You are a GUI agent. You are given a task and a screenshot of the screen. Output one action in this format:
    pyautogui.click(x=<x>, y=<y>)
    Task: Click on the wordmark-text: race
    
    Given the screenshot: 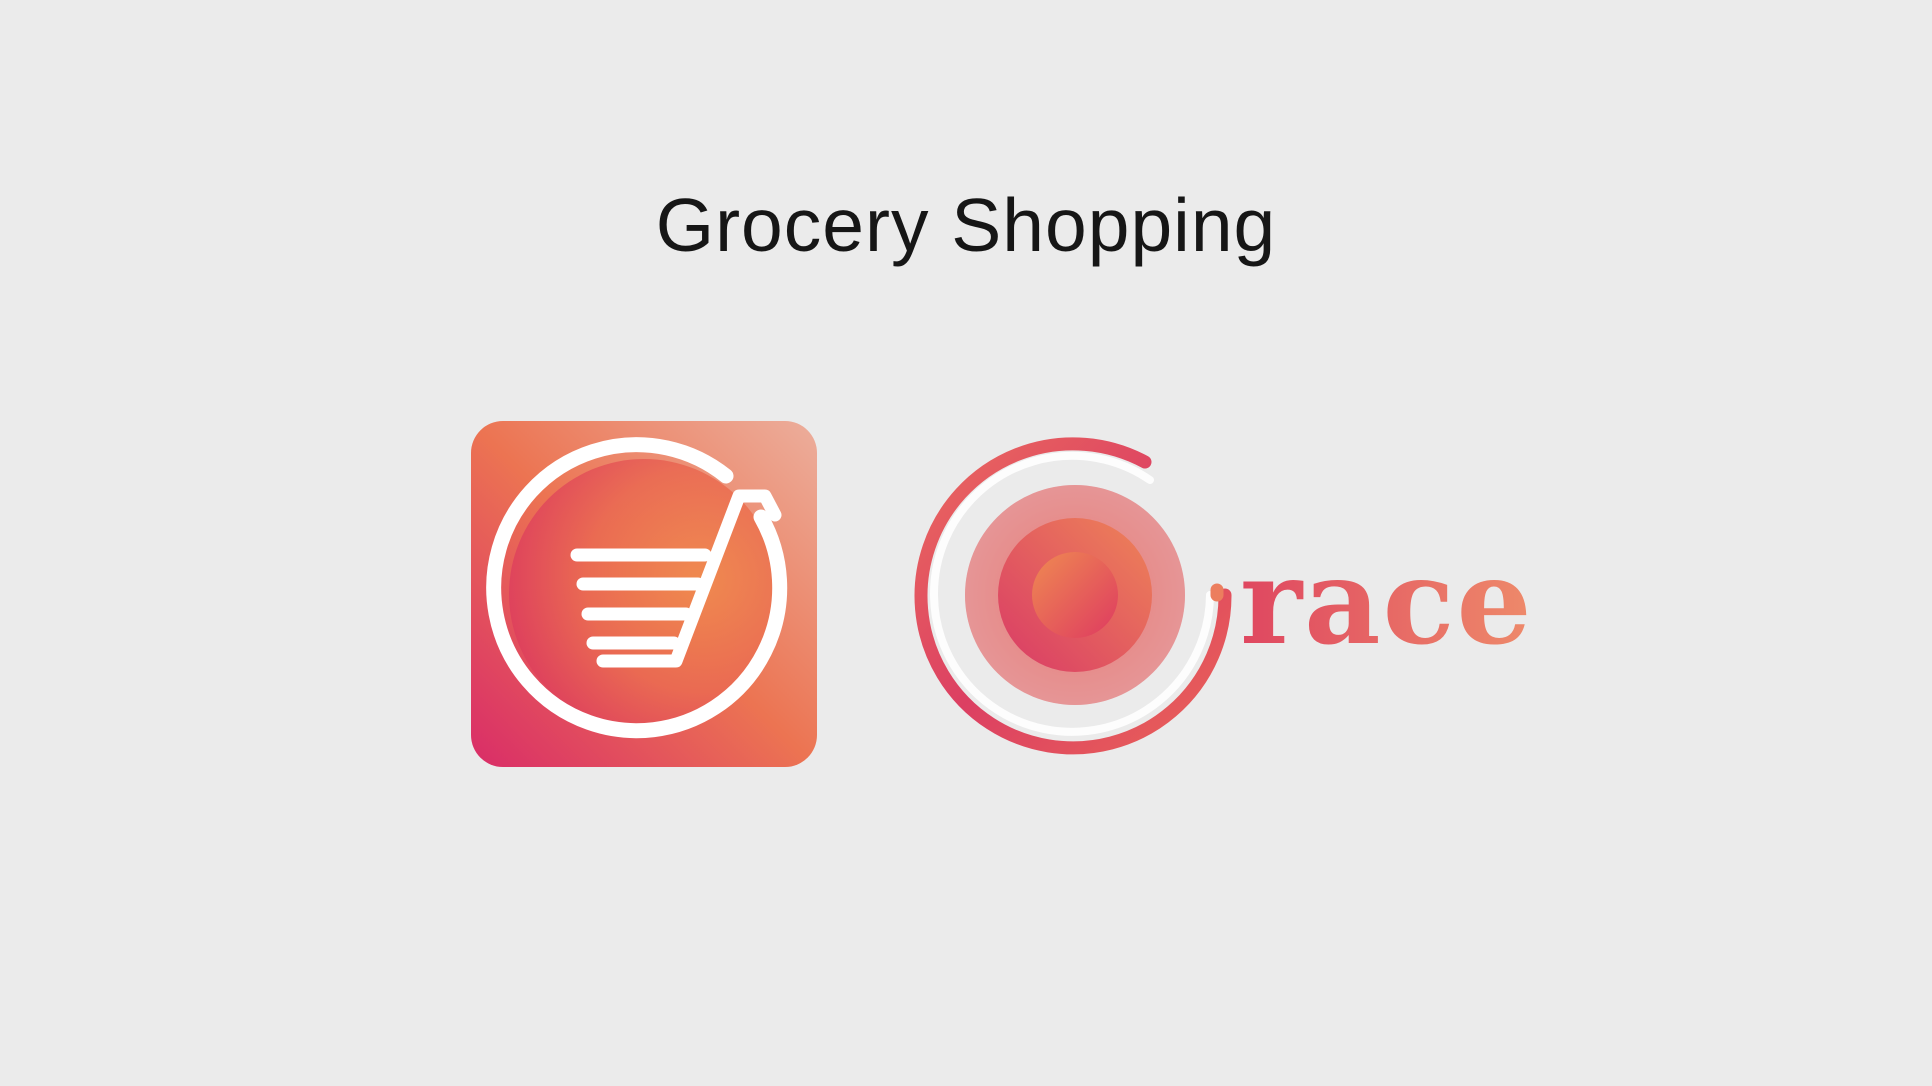 What is the action you would take?
    pyautogui.click(x=1387, y=601)
    